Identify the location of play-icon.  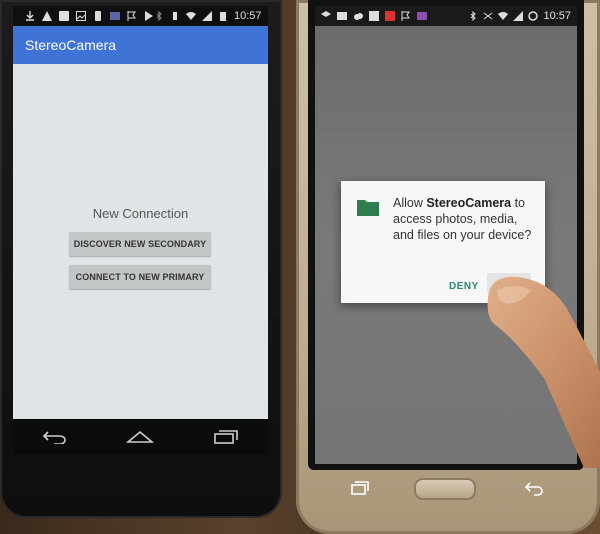
(149, 16).